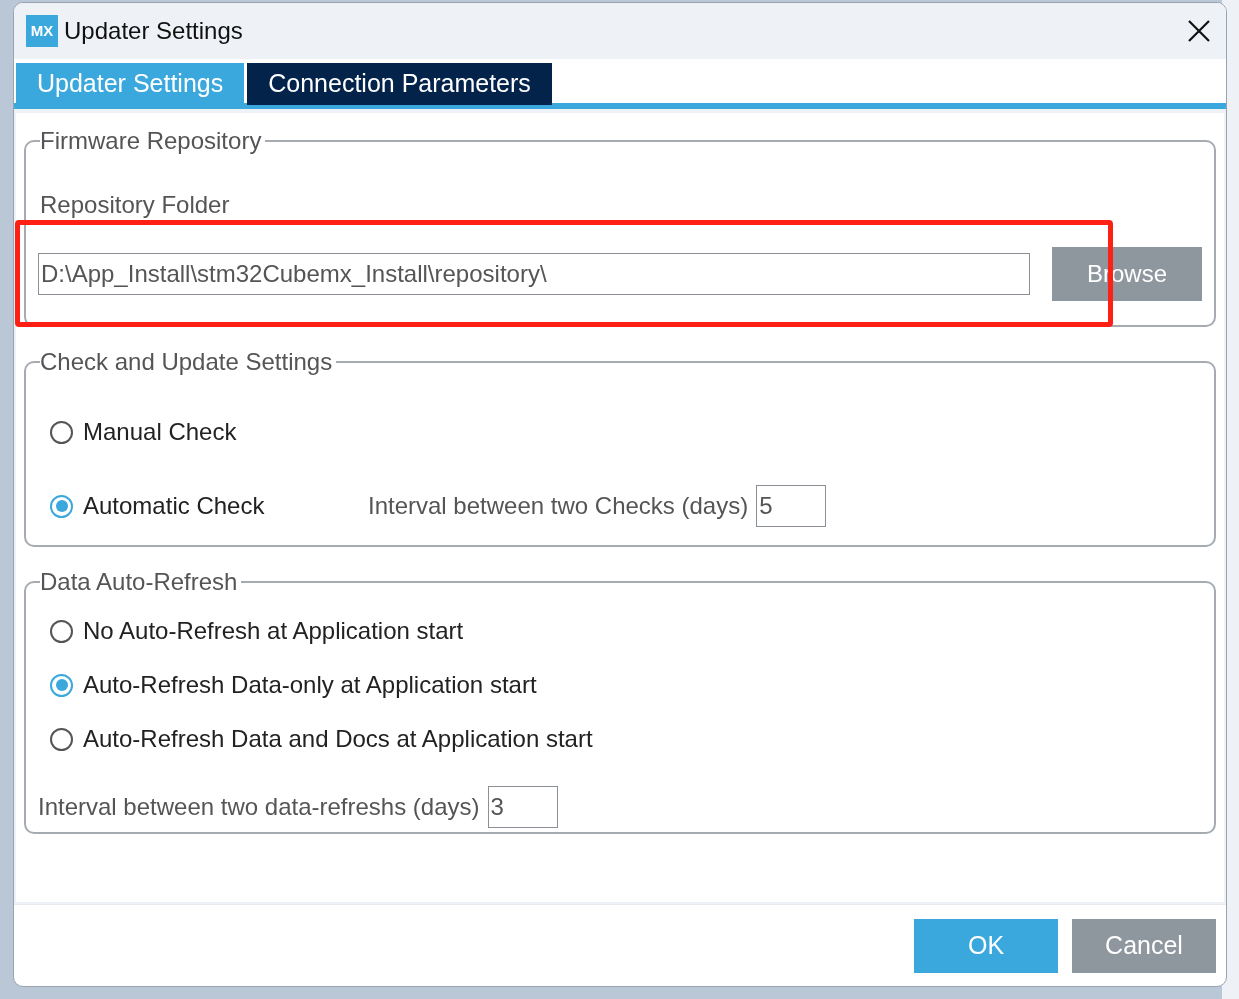  Describe the element at coordinates (338, 739) in the screenshot. I see `radio-label: Auto-Refresh Data and Docs at Application start` at that location.